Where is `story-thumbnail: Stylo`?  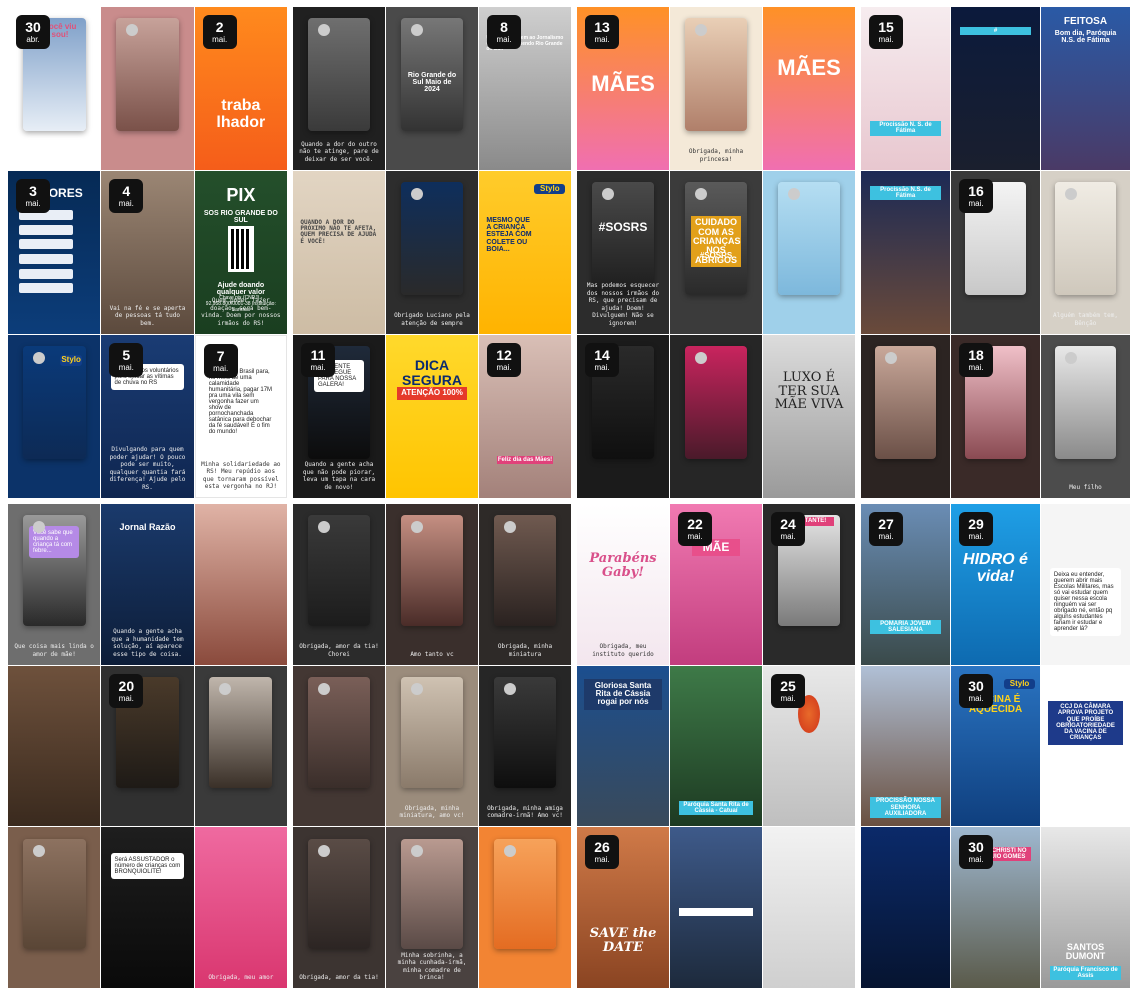
story-thumbnail: Stylo is located at coordinates (54, 416).